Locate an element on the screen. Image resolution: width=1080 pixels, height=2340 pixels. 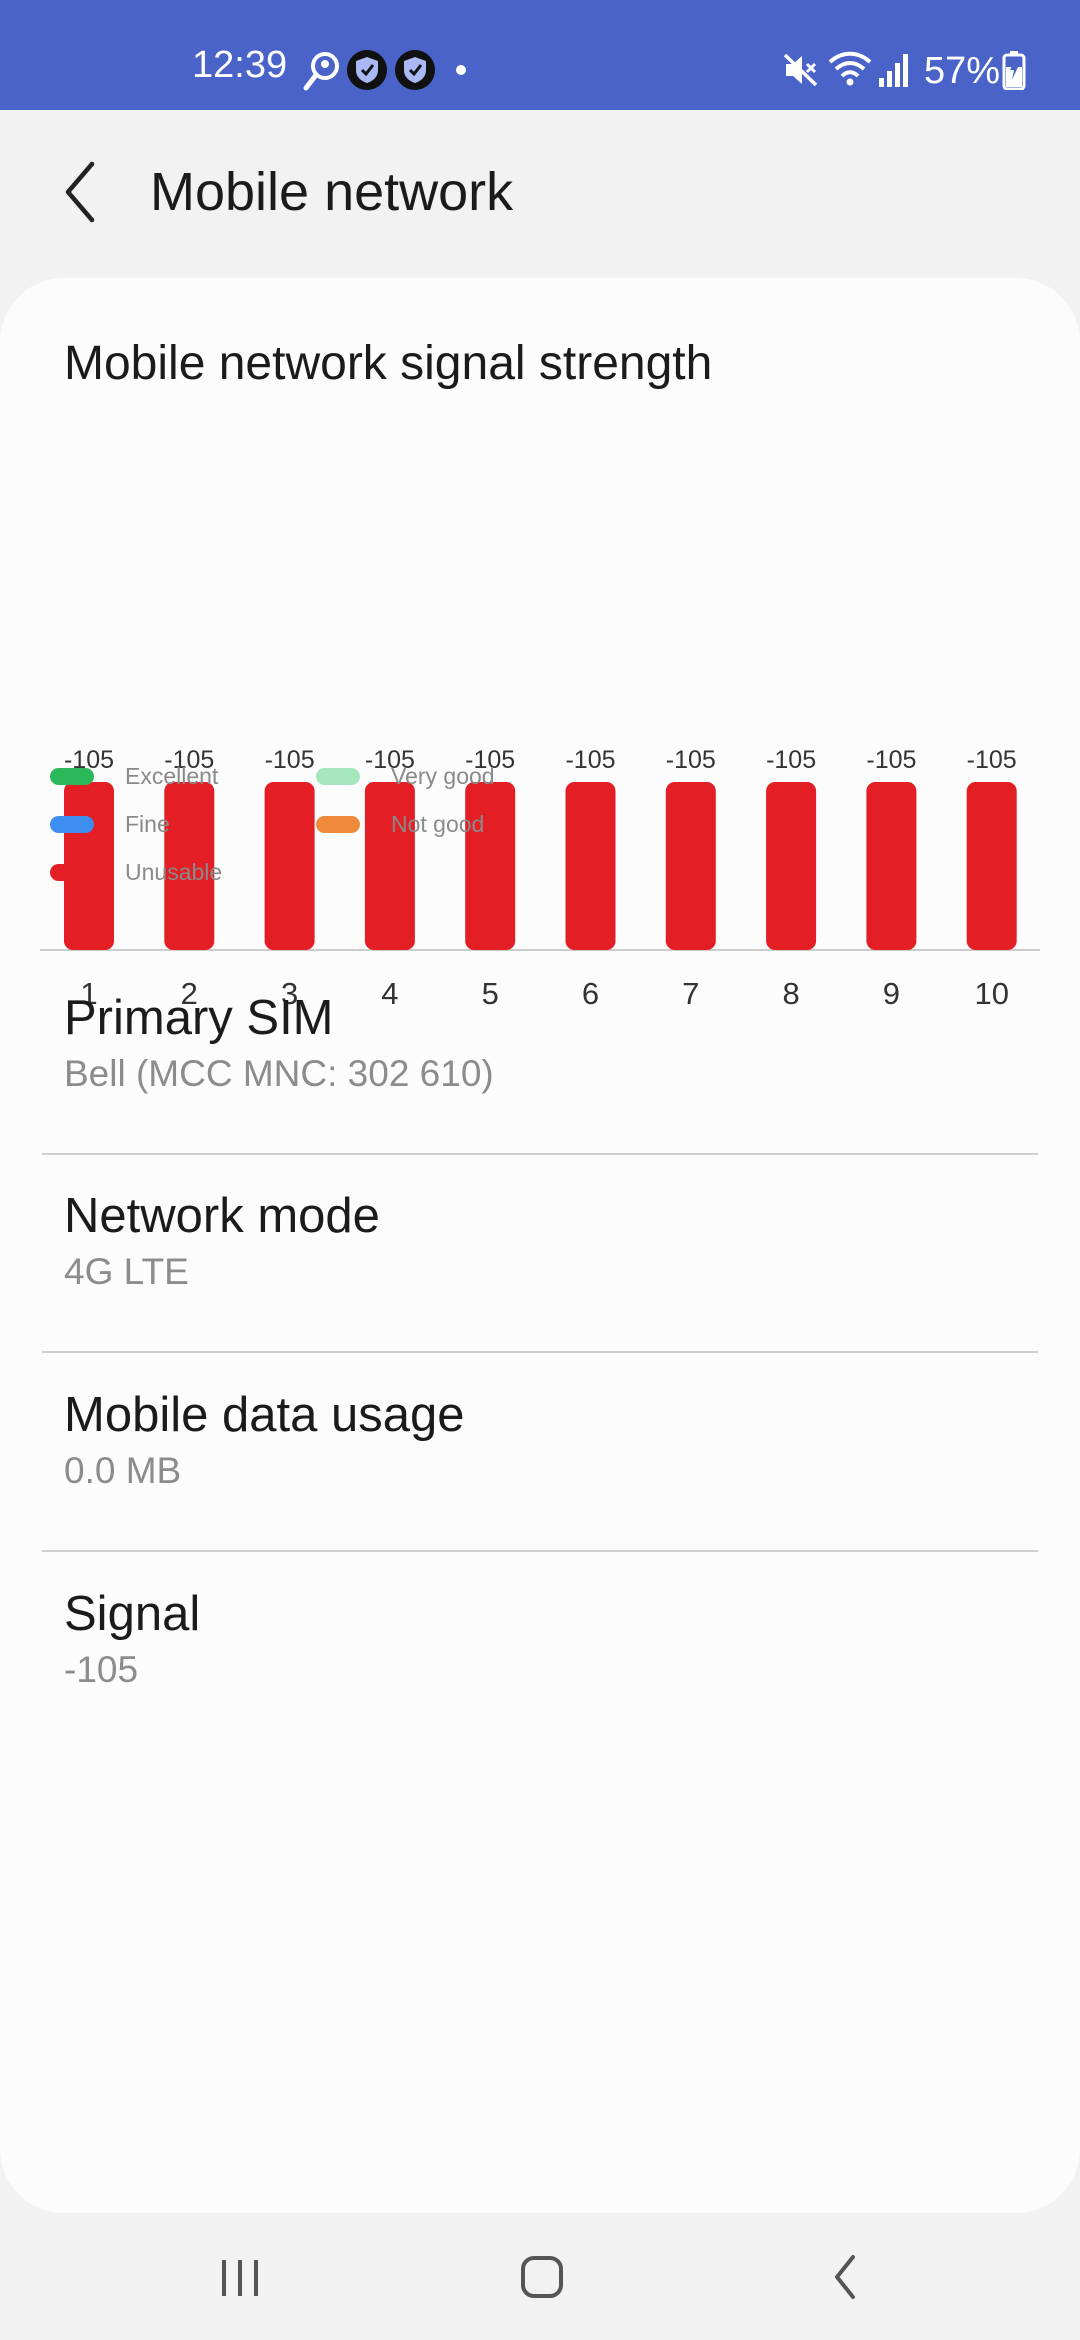
back-icon is located at coordinates (845, 2277).